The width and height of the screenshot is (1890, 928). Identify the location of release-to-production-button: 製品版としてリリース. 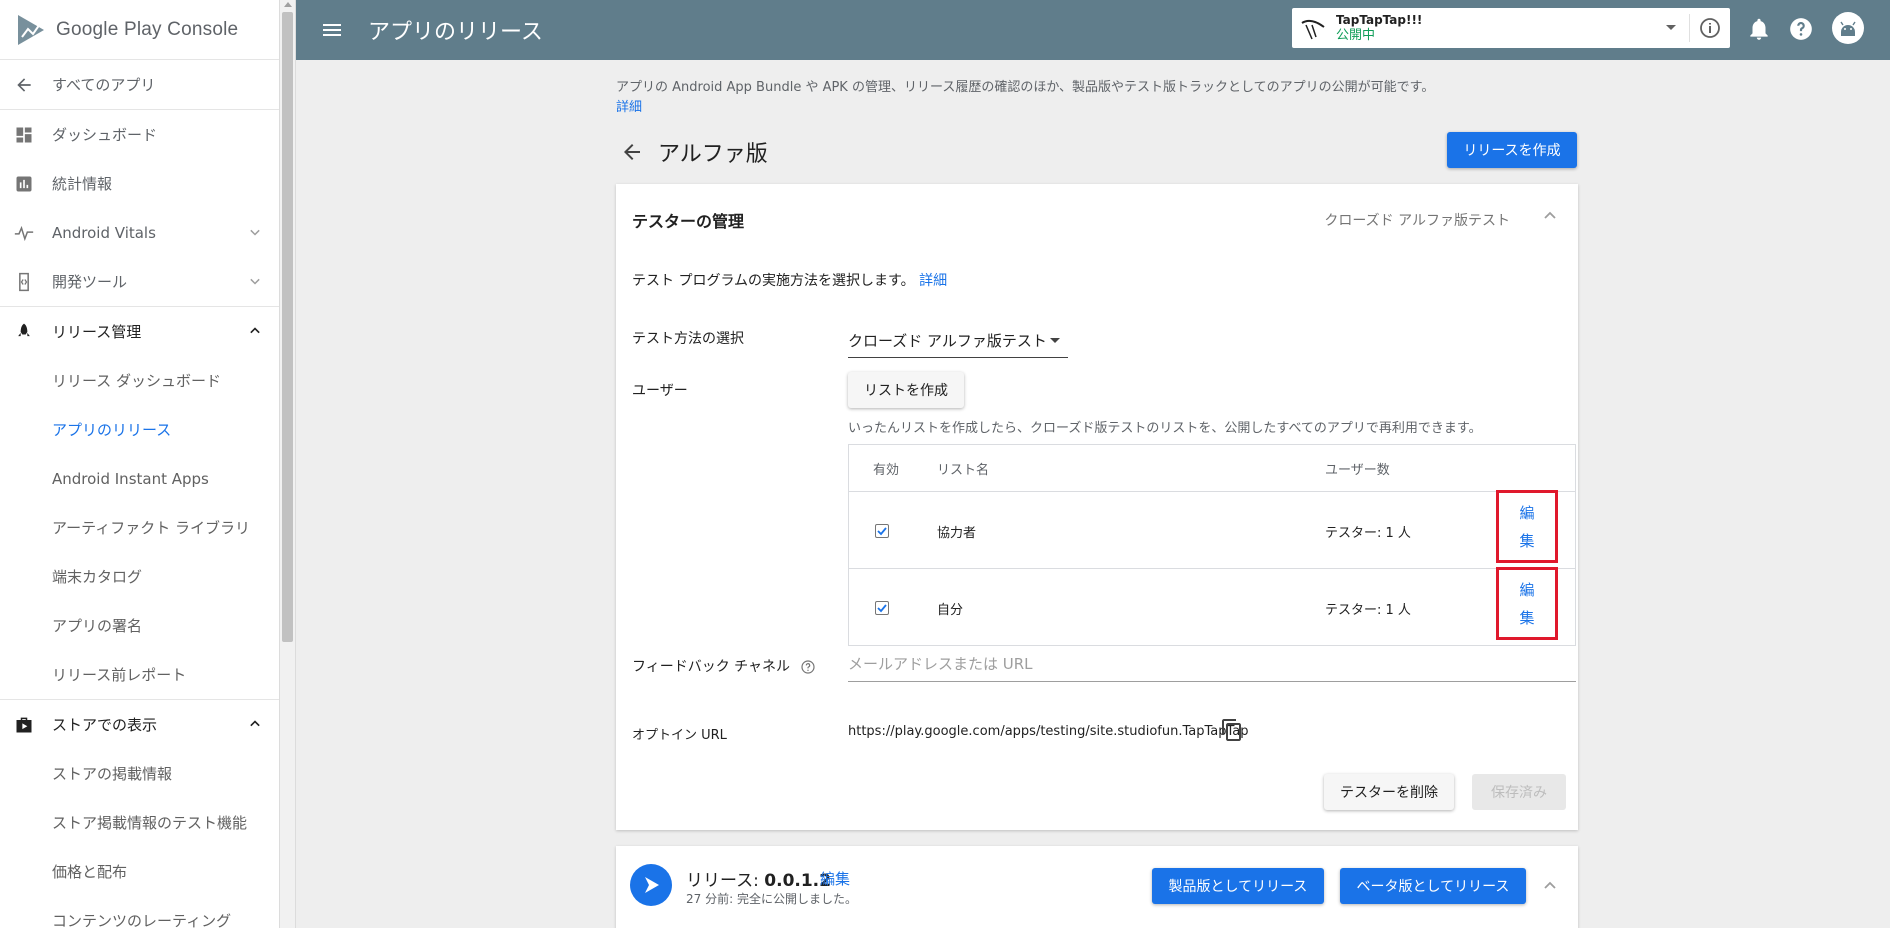
(1238, 886).